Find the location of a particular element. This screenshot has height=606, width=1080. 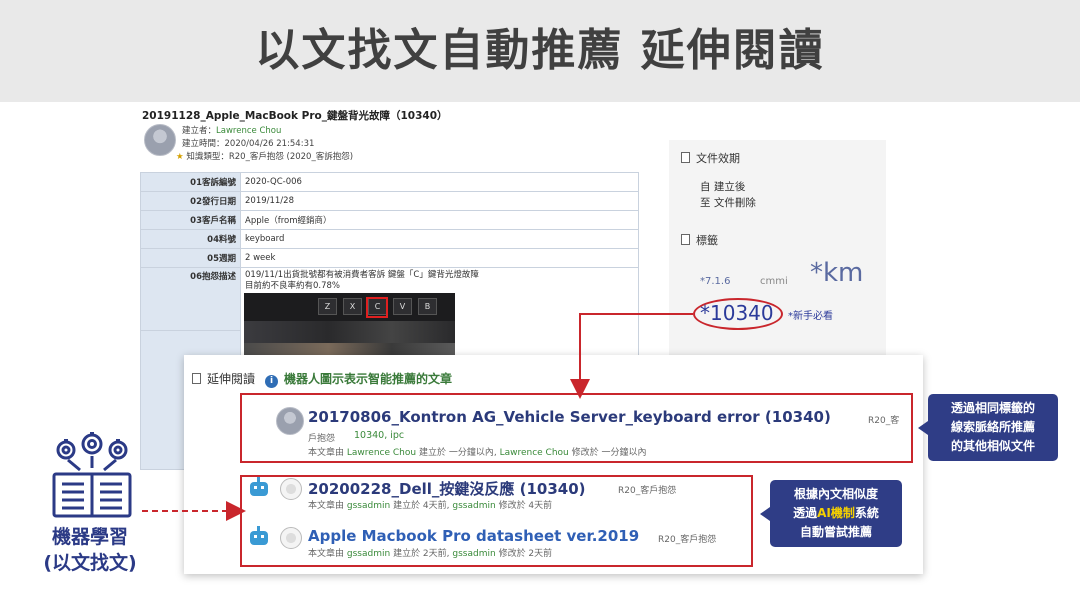

article-category: R20_客 is located at coordinates (884, 421).